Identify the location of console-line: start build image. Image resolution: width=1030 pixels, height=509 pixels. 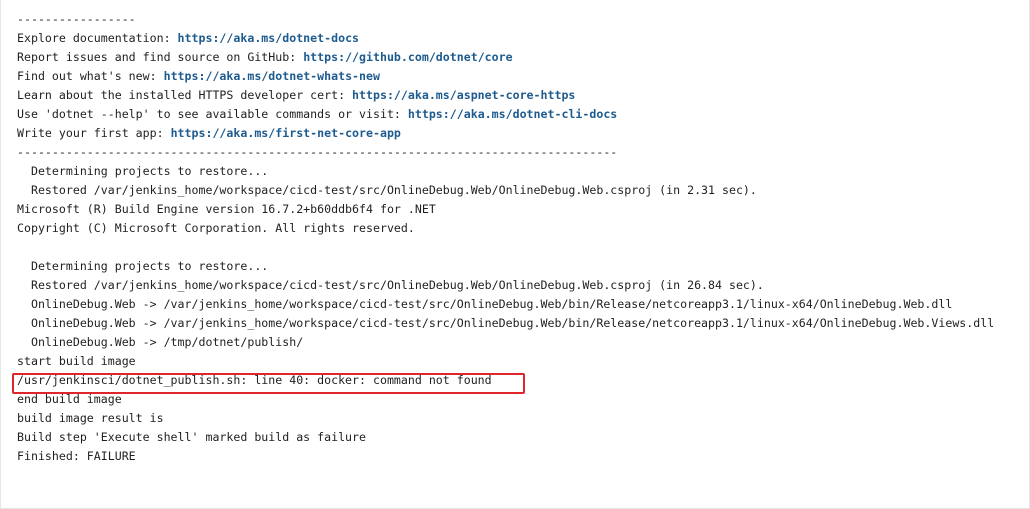
(76, 361).